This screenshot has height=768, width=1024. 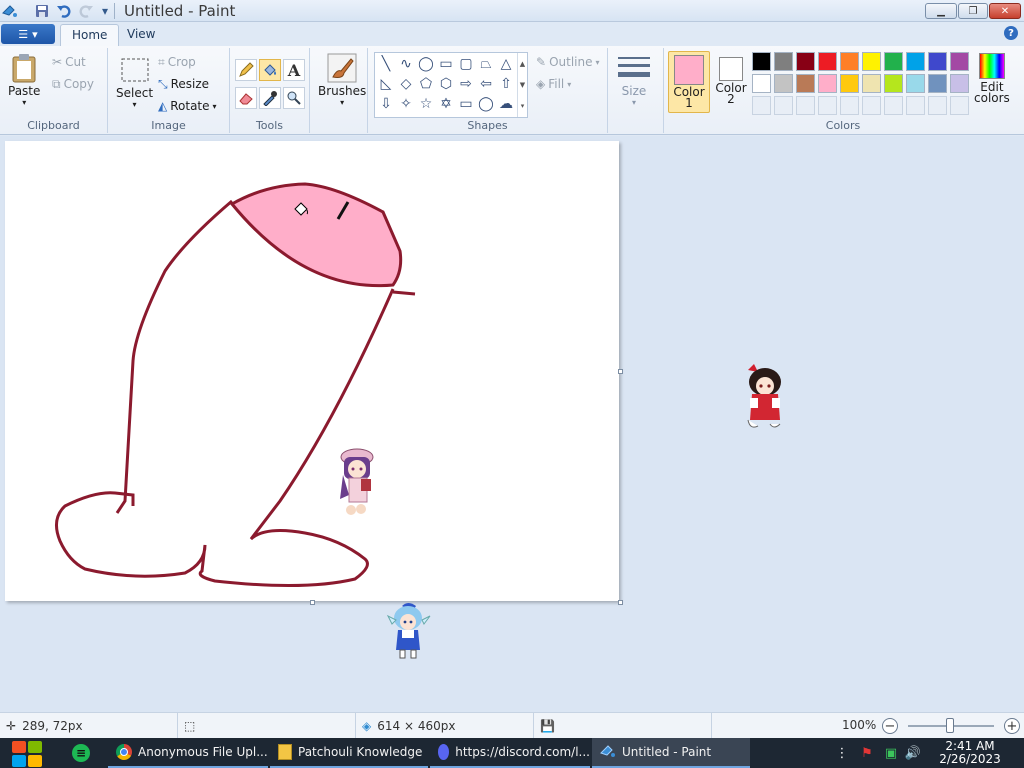 I want to click on hexagon-shape-icon: ⬡, so click(x=446, y=84).